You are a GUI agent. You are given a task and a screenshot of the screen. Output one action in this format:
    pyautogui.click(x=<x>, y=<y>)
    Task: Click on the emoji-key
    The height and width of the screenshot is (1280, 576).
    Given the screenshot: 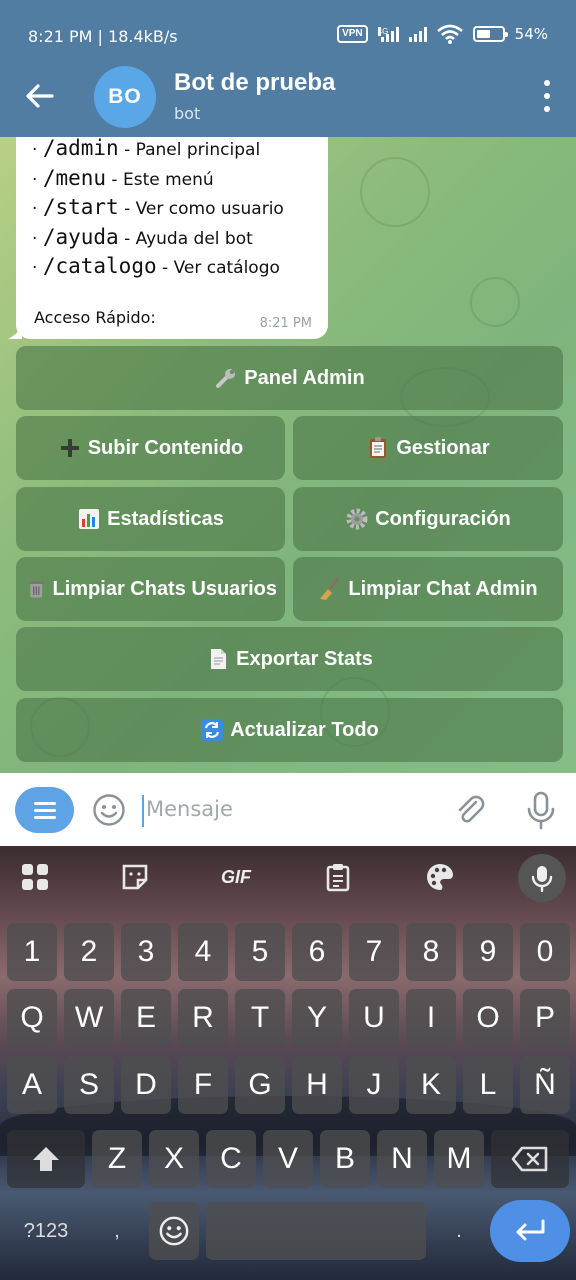 What is the action you would take?
    pyautogui.click(x=174, y=1231)
    